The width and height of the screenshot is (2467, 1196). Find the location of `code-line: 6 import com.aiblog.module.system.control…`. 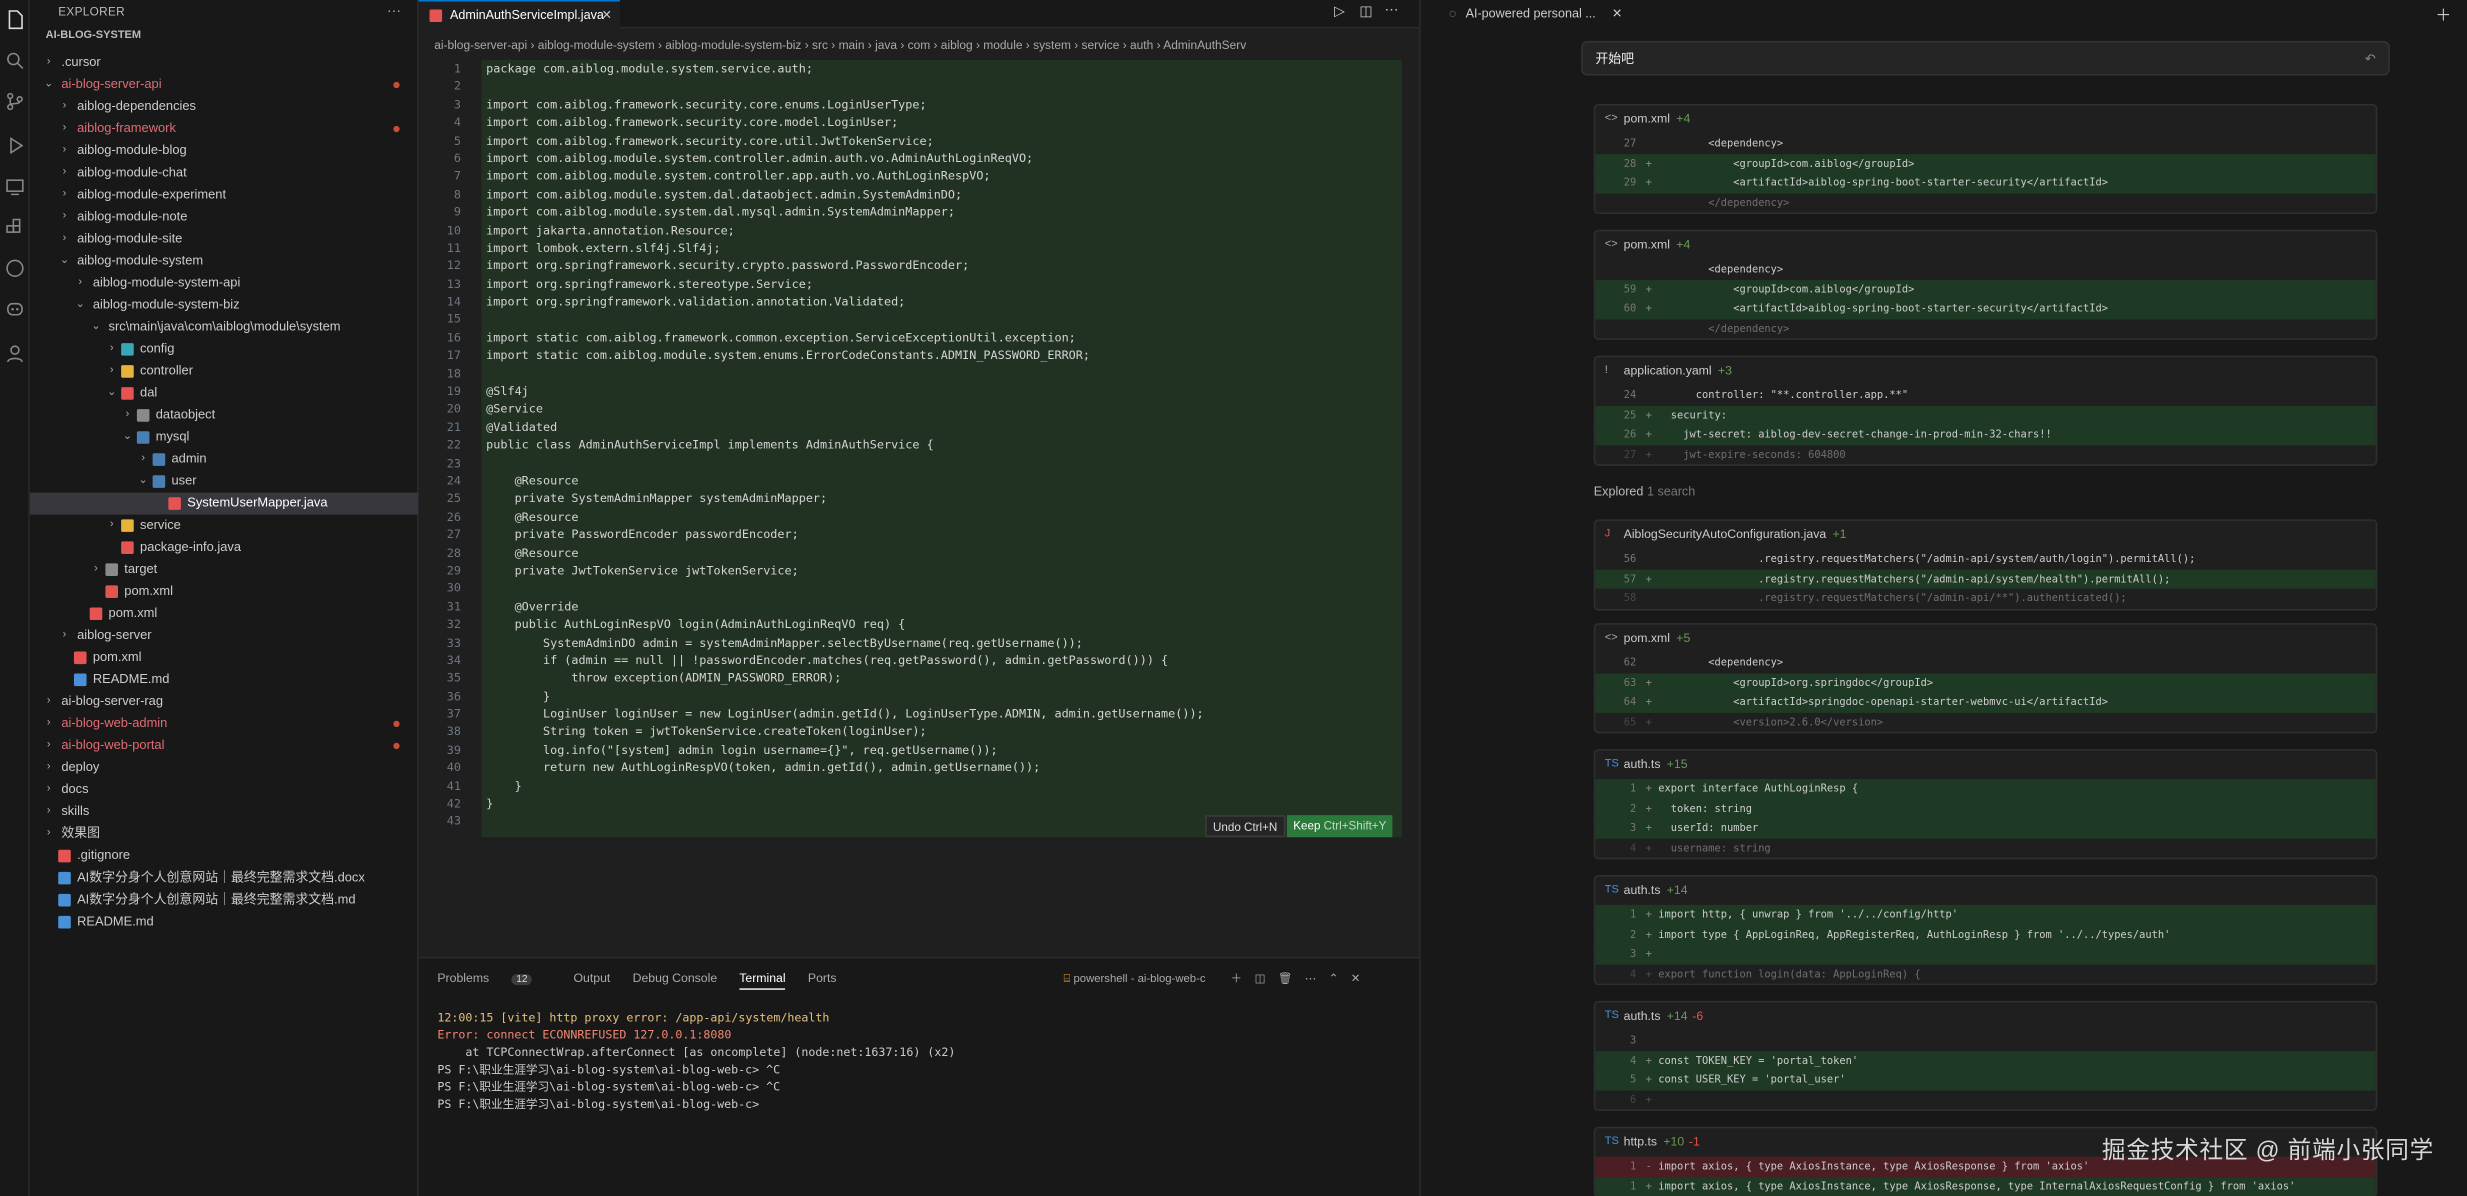

code-line: 6 import com.aiblog.module.system.control… is located at coordinates (918, 158).